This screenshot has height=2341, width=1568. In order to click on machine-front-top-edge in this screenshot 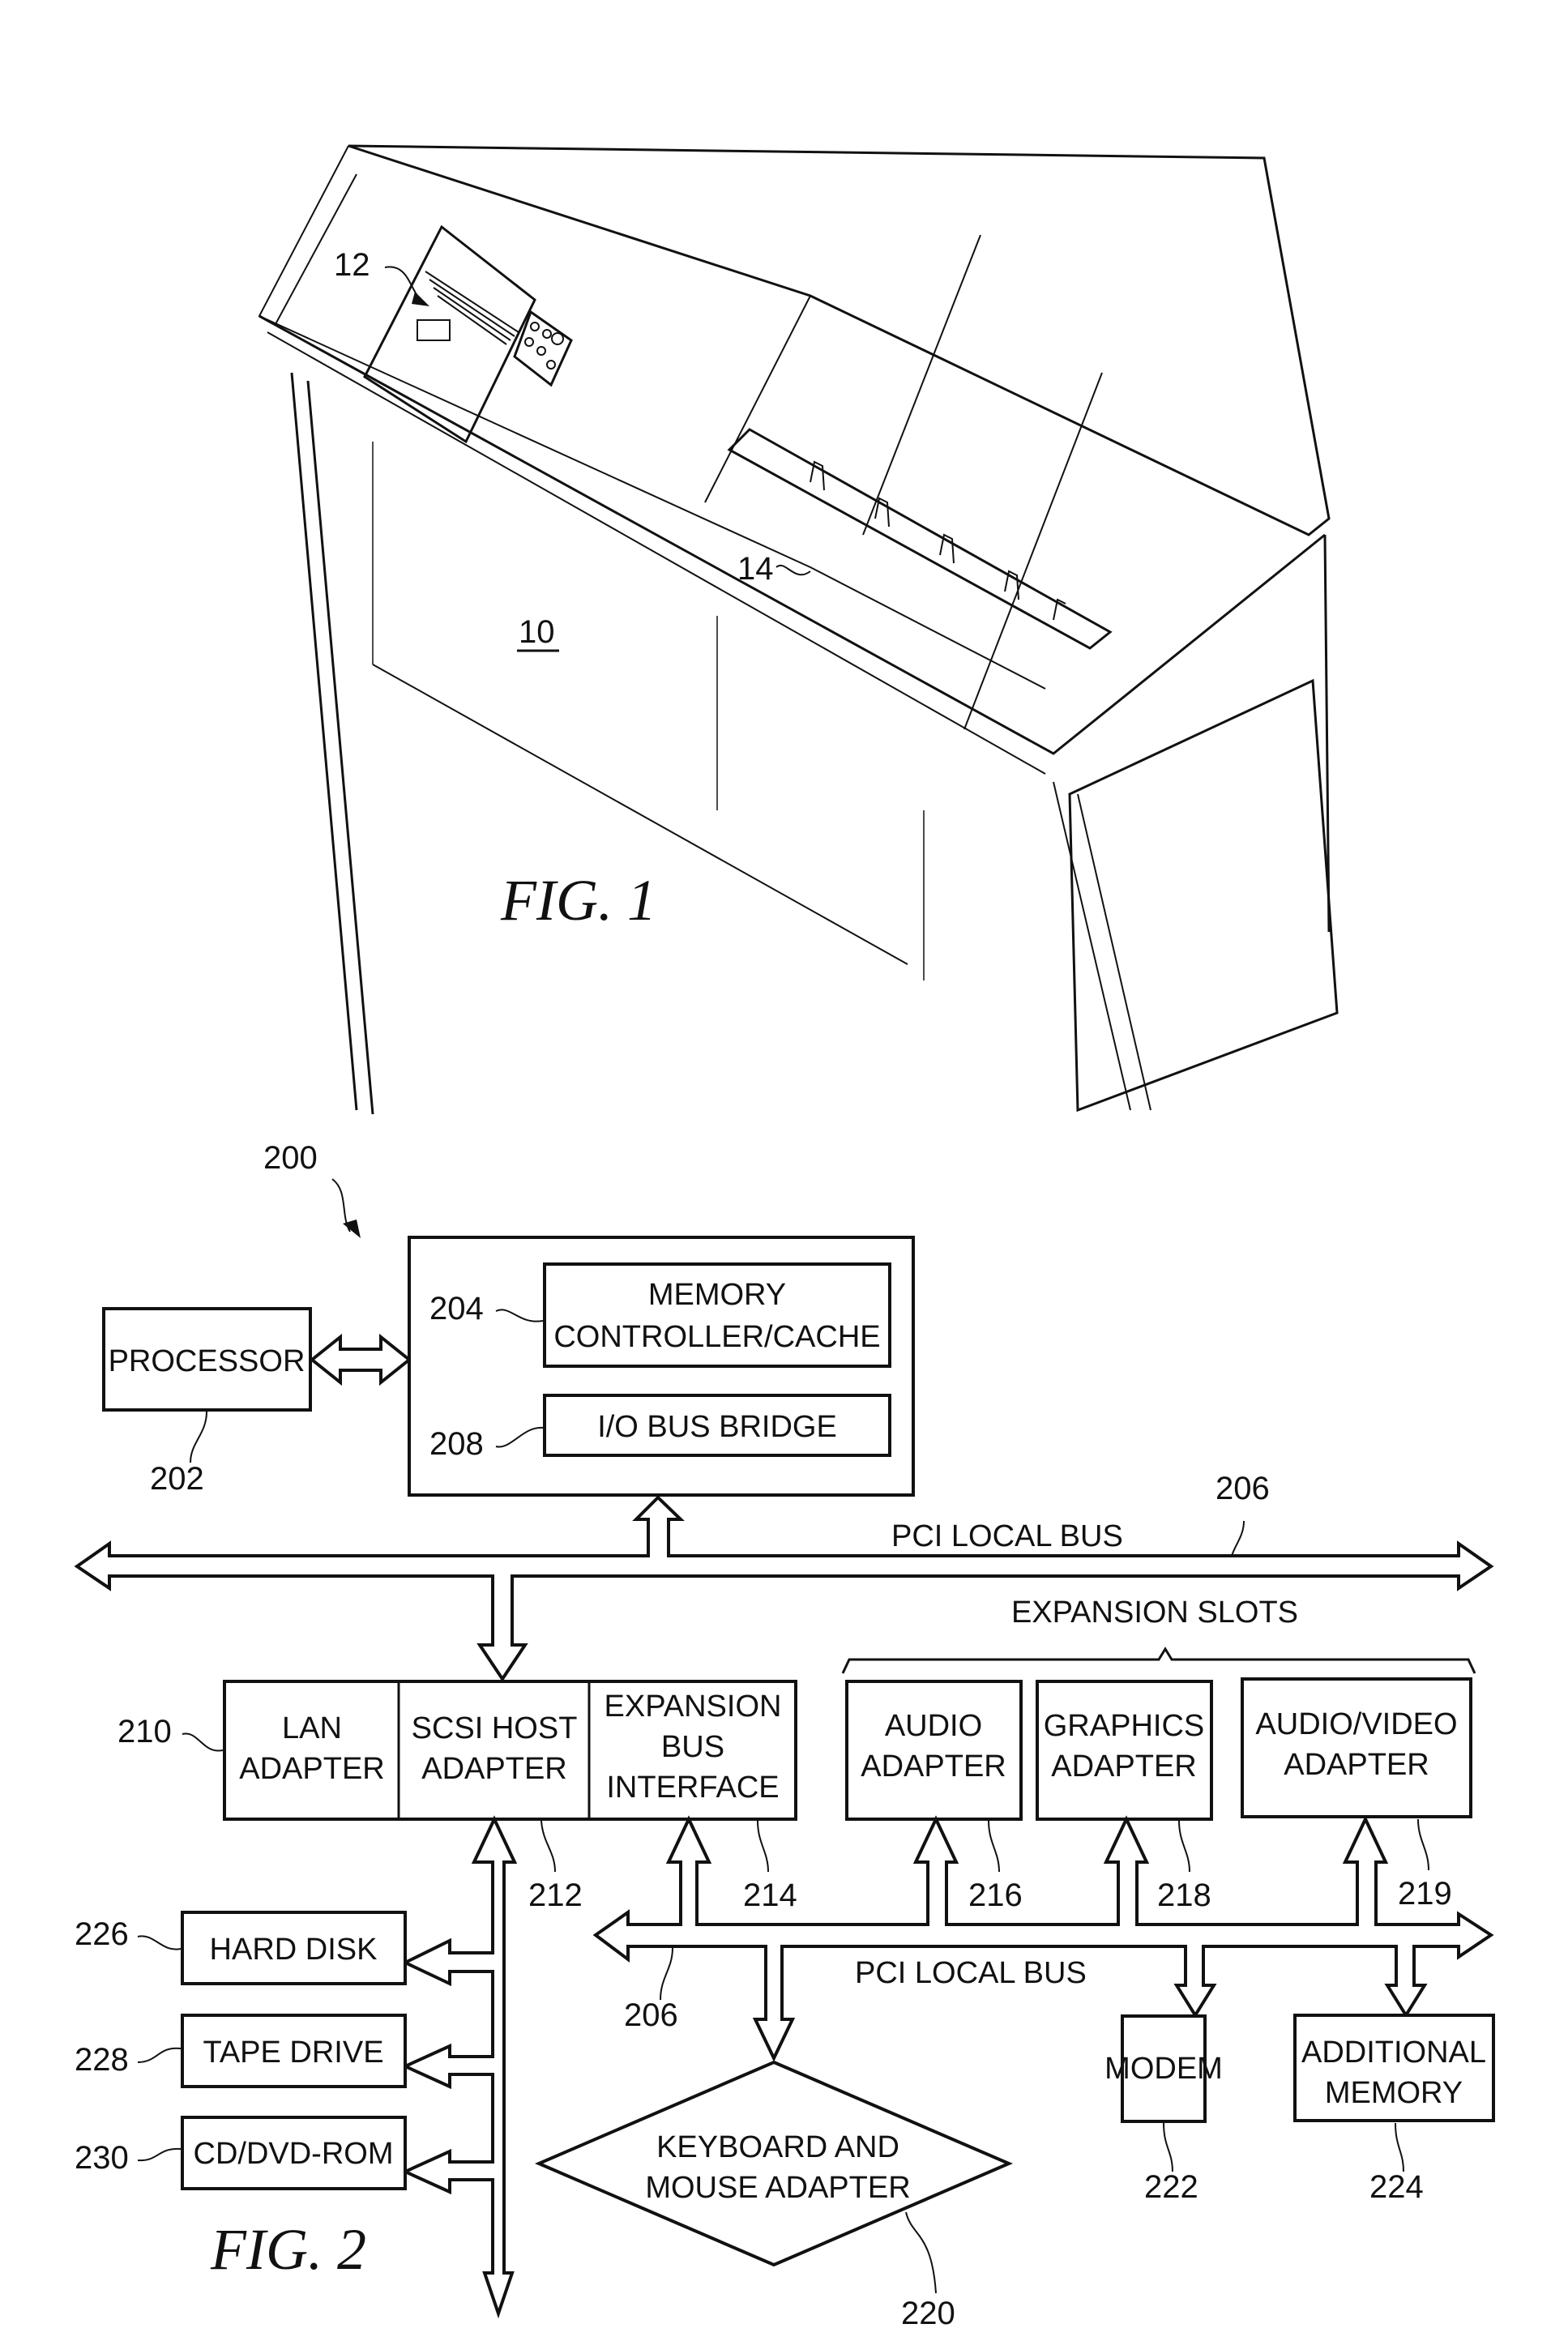, I will do `click(652, 418)`.